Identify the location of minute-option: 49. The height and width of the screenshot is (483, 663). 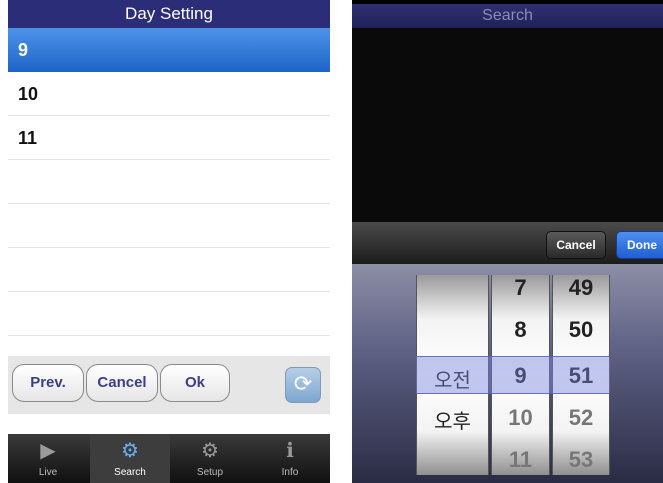
(581, 288).